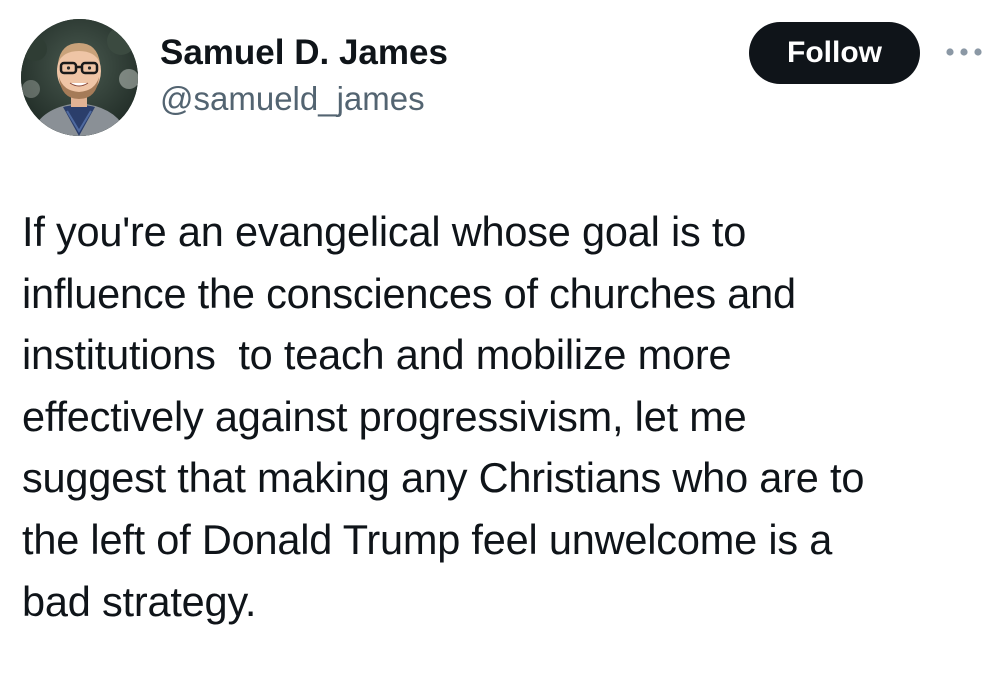  Describe the element at coordinates (834, 53) in the screenshot. I see `follow-button: Follow` at that location.